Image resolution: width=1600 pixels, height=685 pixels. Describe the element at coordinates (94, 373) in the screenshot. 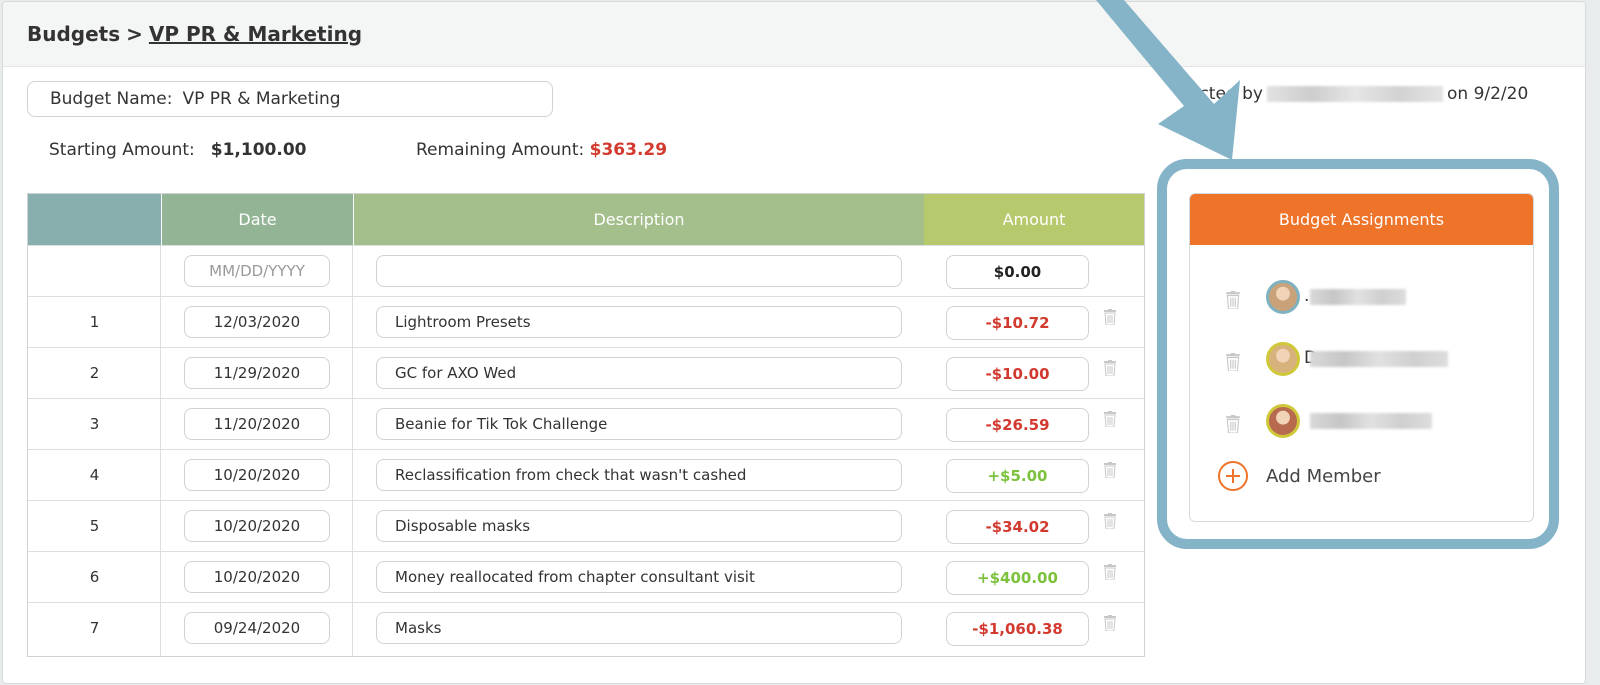

I see `row-number: 2` at that location.